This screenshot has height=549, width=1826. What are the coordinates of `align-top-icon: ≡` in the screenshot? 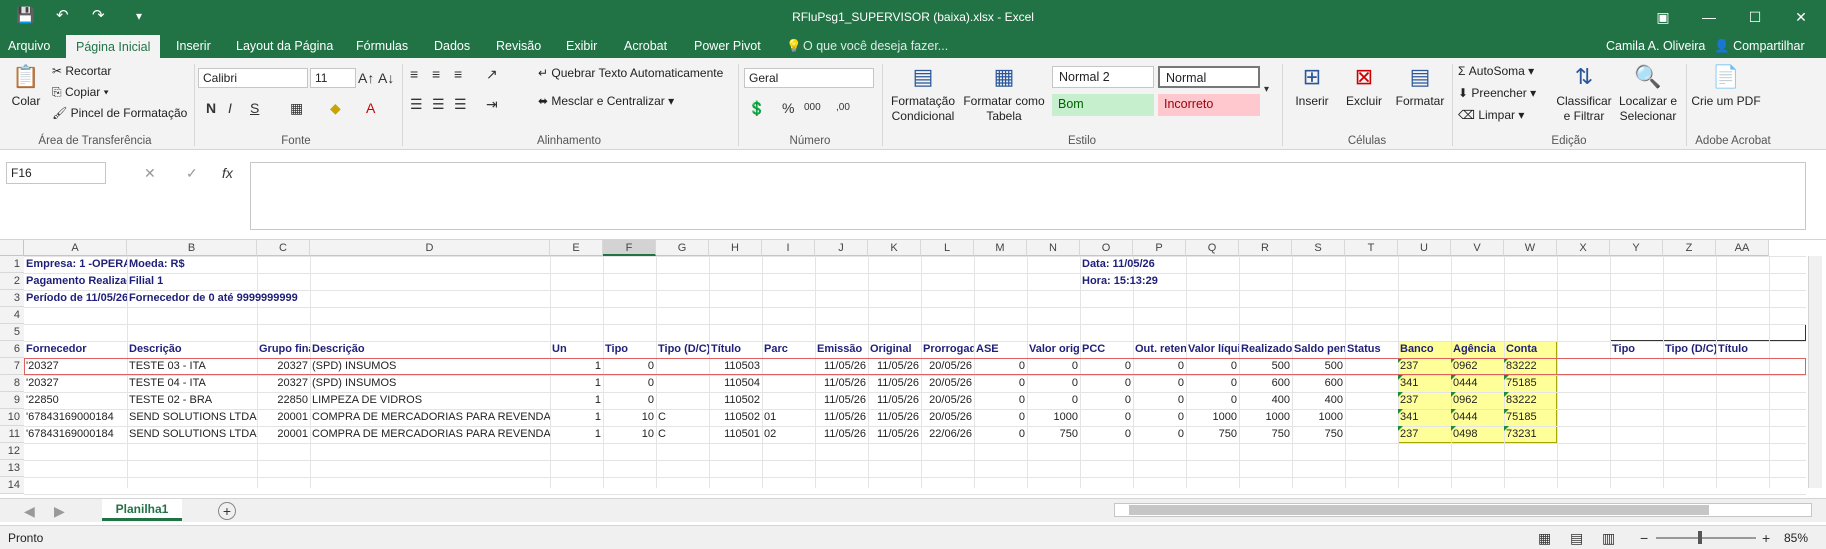 It's located at (414, 74).